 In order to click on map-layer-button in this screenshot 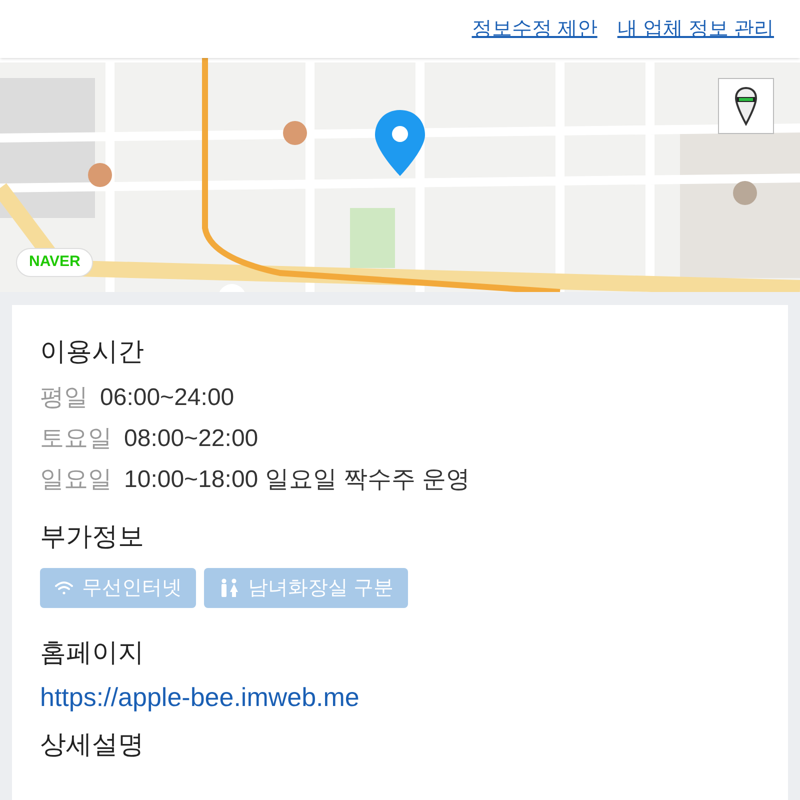, I will do `click(746, 106)`.